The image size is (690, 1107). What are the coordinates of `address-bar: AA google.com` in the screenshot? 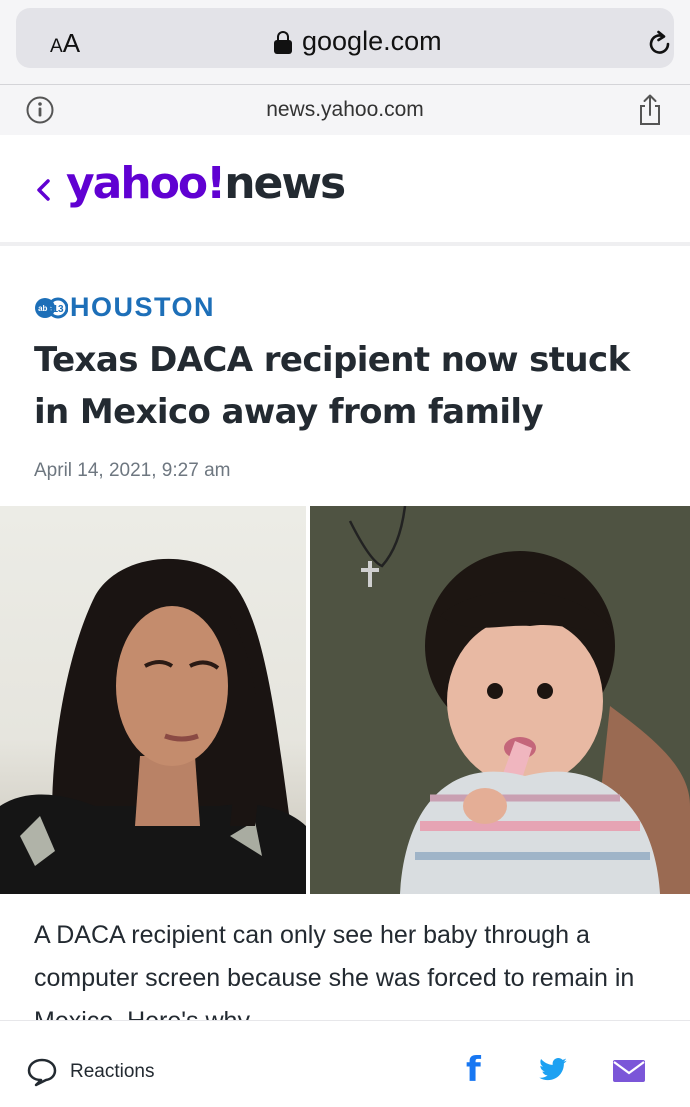 It's located at (345, 38).